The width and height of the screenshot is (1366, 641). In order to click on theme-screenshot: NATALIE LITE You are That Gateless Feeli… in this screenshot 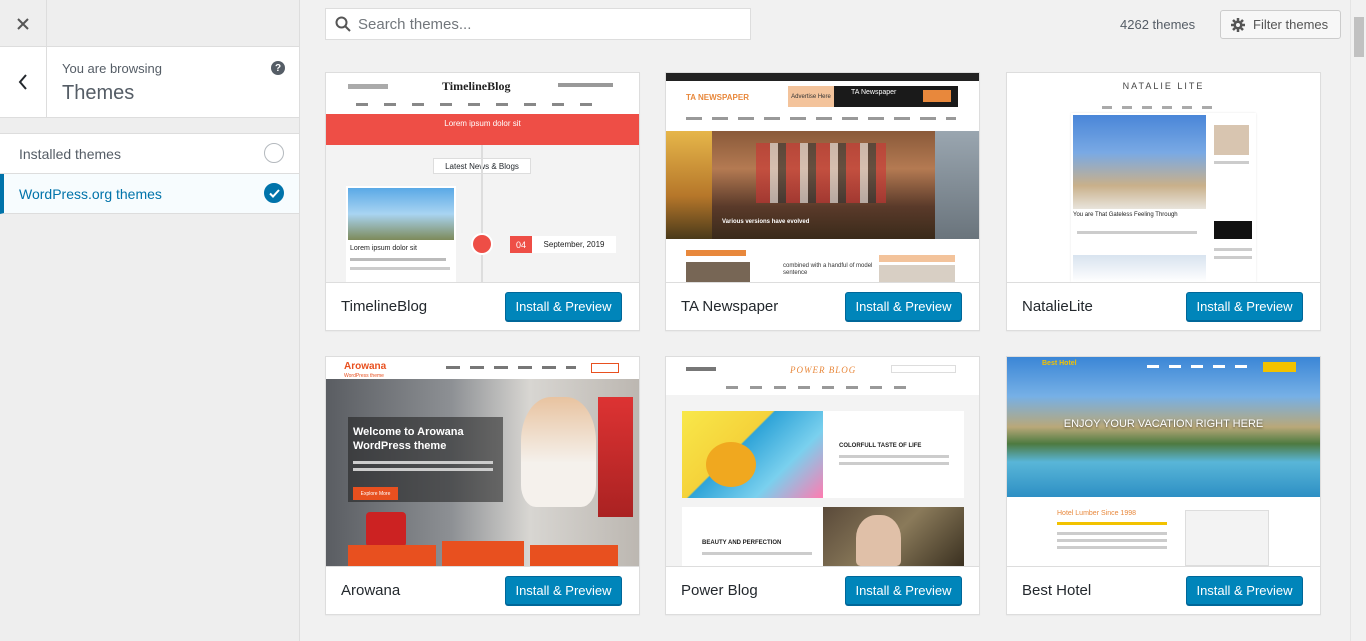, I will do `click(1163, 177)`.